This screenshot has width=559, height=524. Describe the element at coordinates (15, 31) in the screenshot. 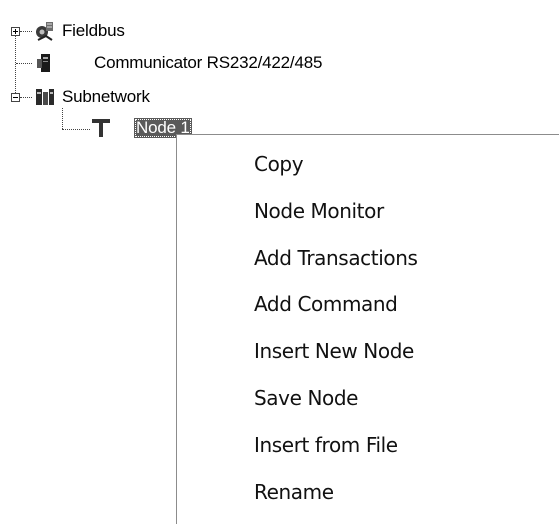

I see `expand-toggle-fieldbus` at that location.